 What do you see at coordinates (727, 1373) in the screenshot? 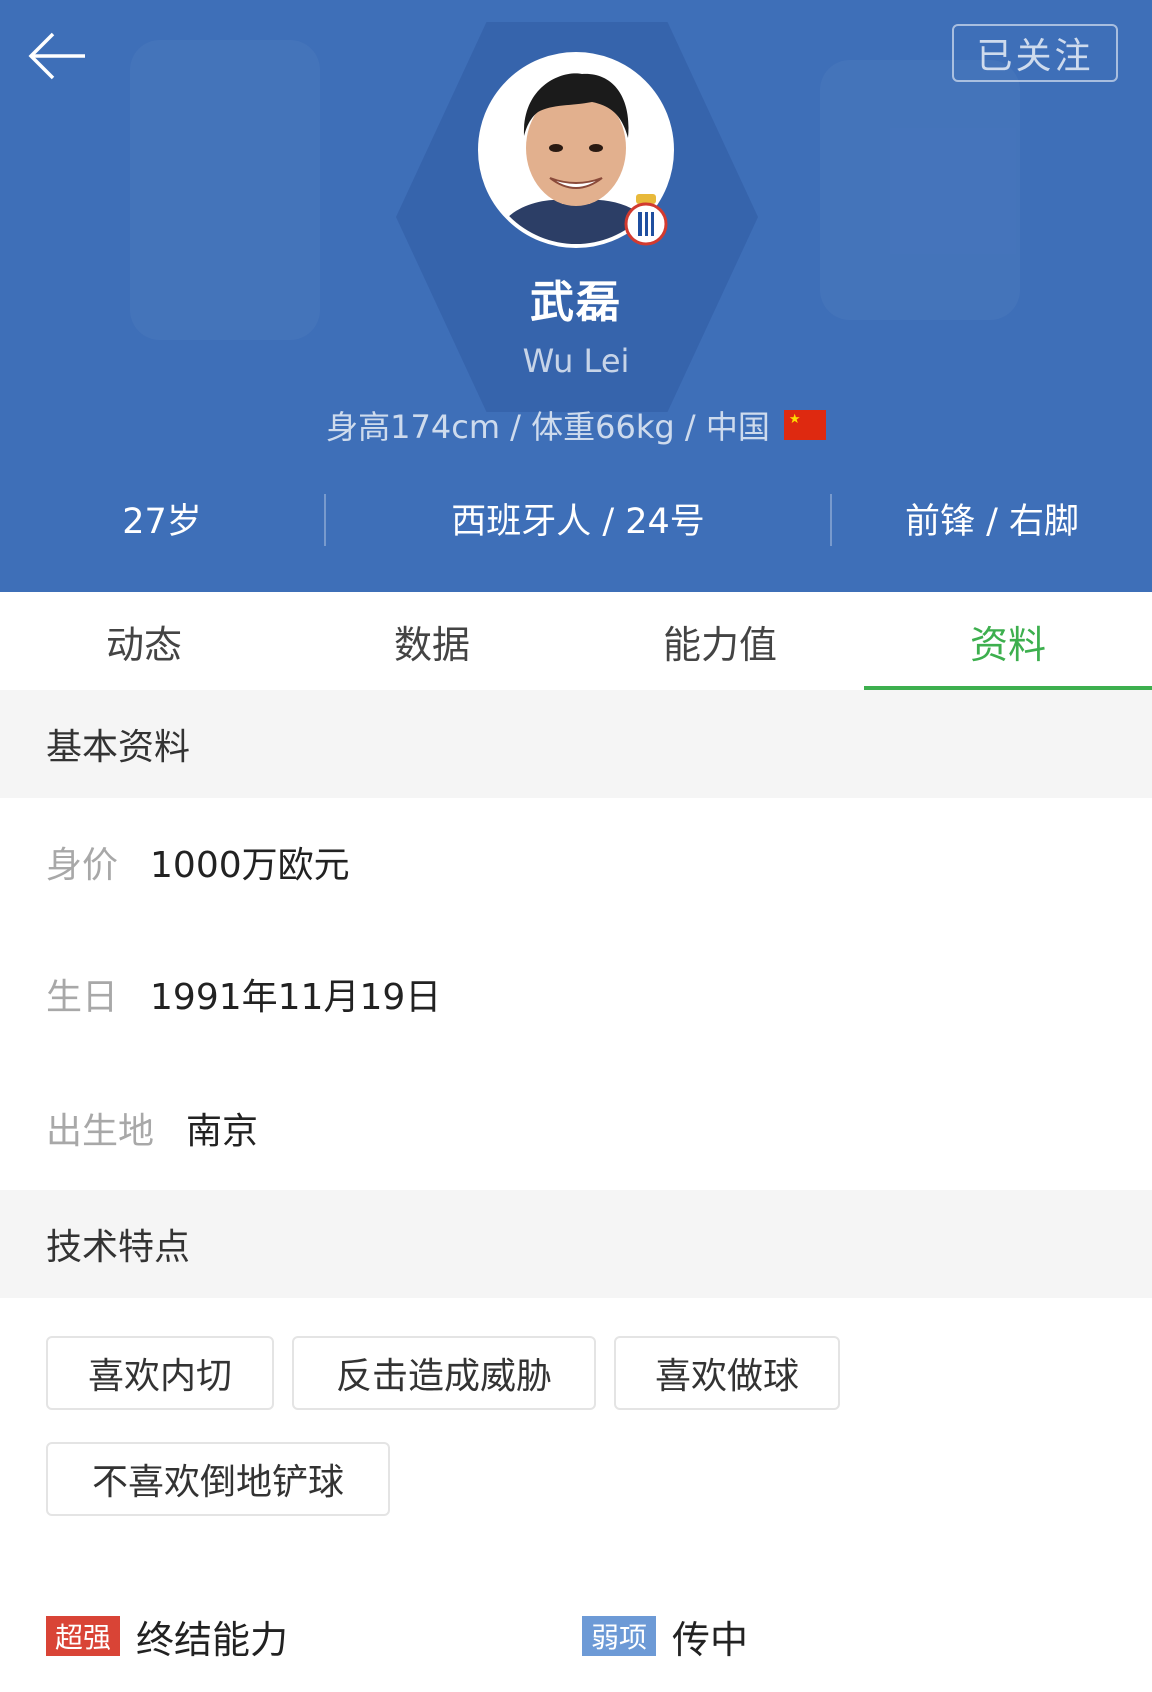
I see `skill-tag: 喜欢做球` at bounding box center [727, 1373].